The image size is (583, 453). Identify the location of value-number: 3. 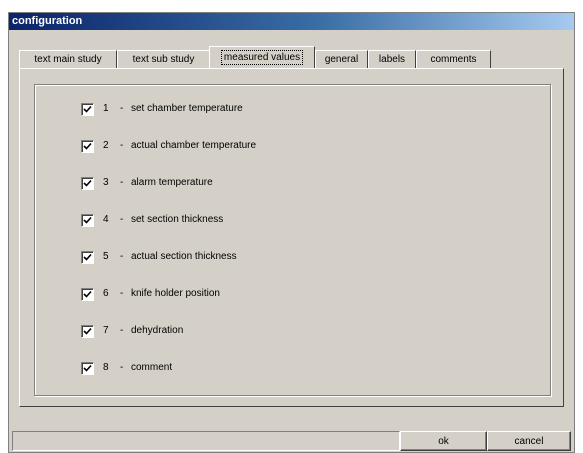
(106, 182).